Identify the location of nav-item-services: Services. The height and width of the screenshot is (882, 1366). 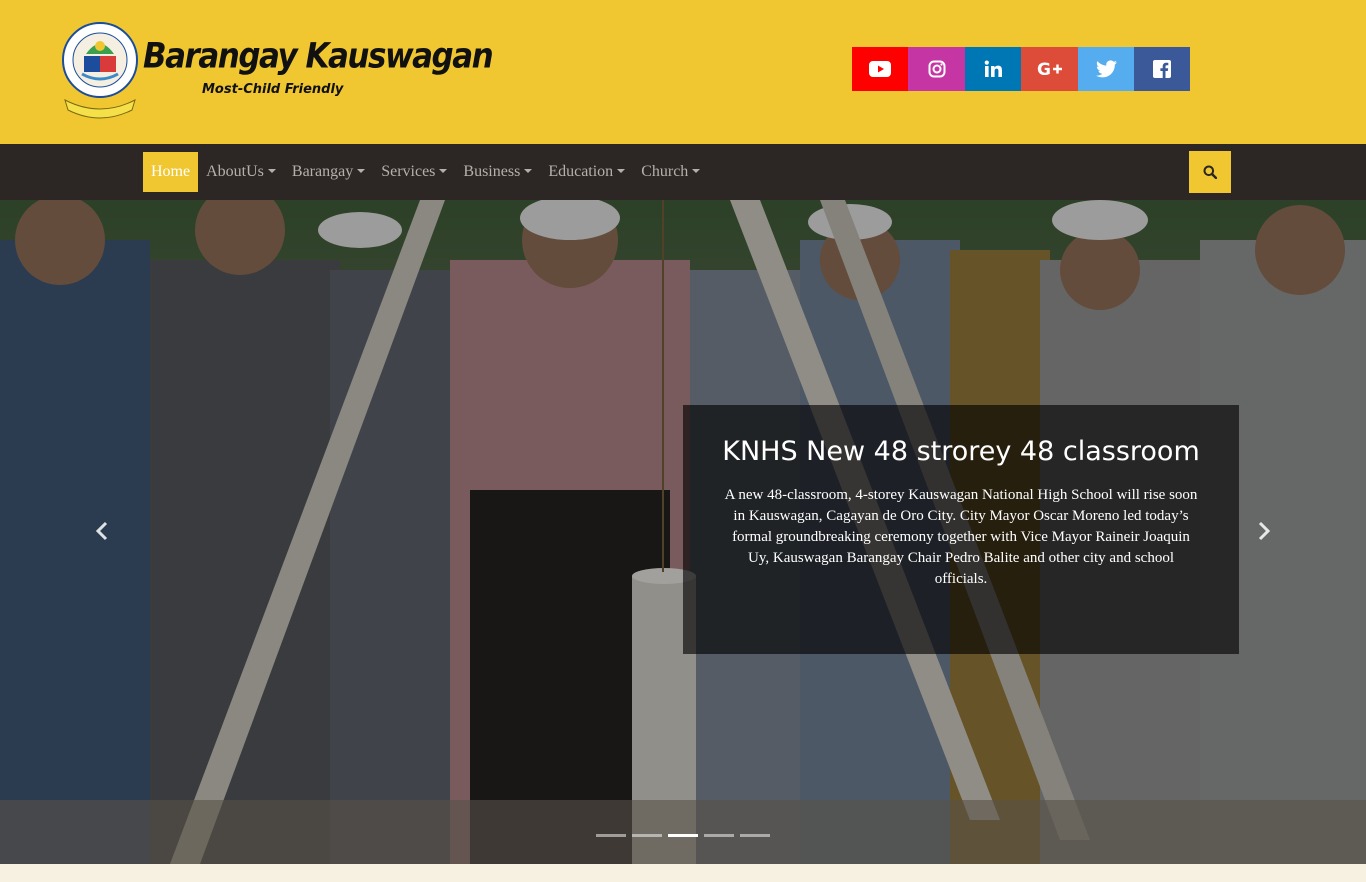
(414, 172).